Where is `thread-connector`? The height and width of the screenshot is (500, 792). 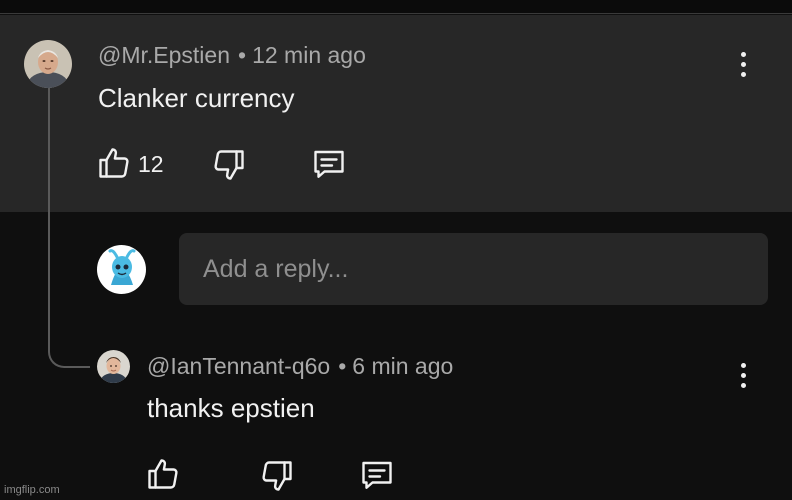
thread-connector is located at coordinates (69, 354).